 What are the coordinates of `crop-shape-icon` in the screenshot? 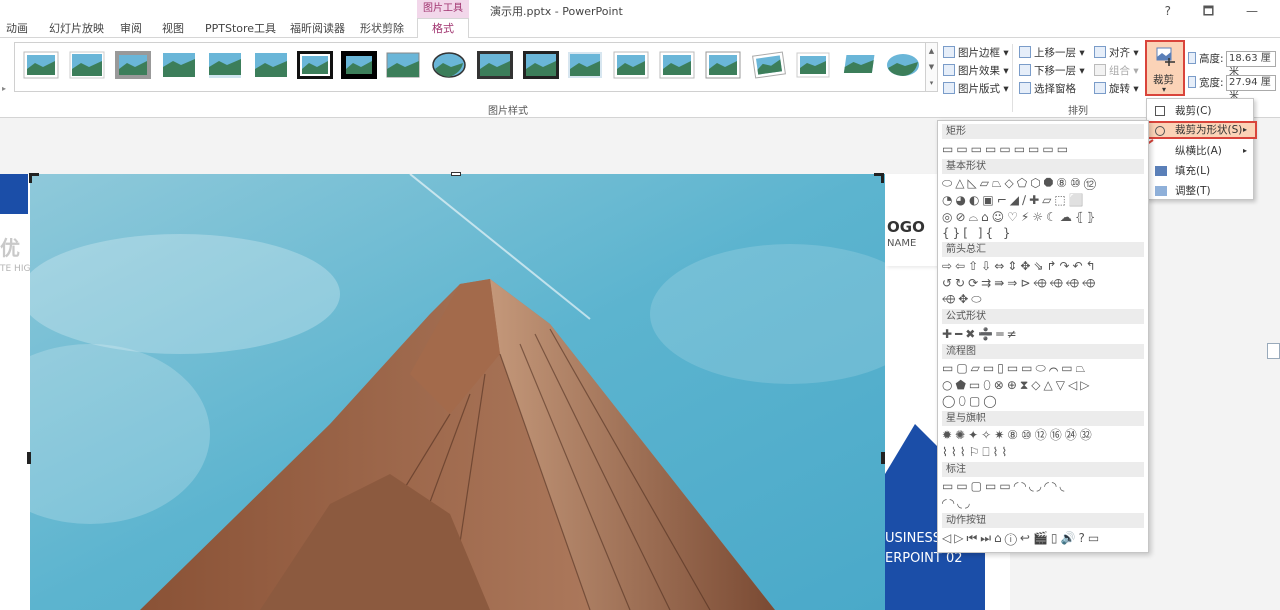 It's located at (1160, 131).